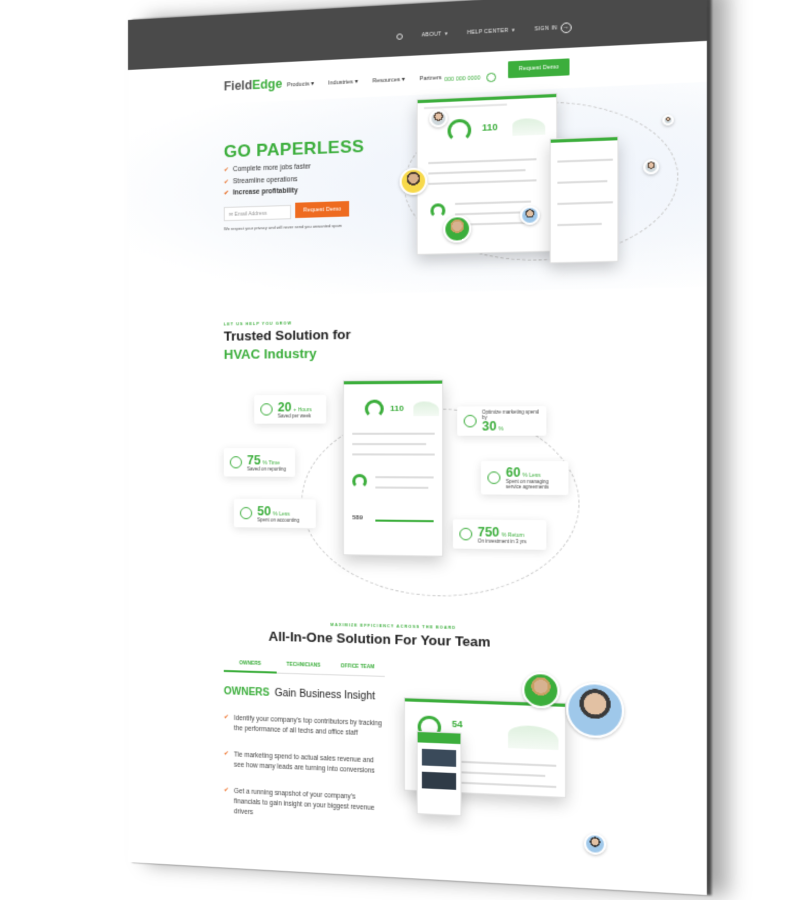  I want to click on phone-number: 000 000 0000, so click(470, 78).